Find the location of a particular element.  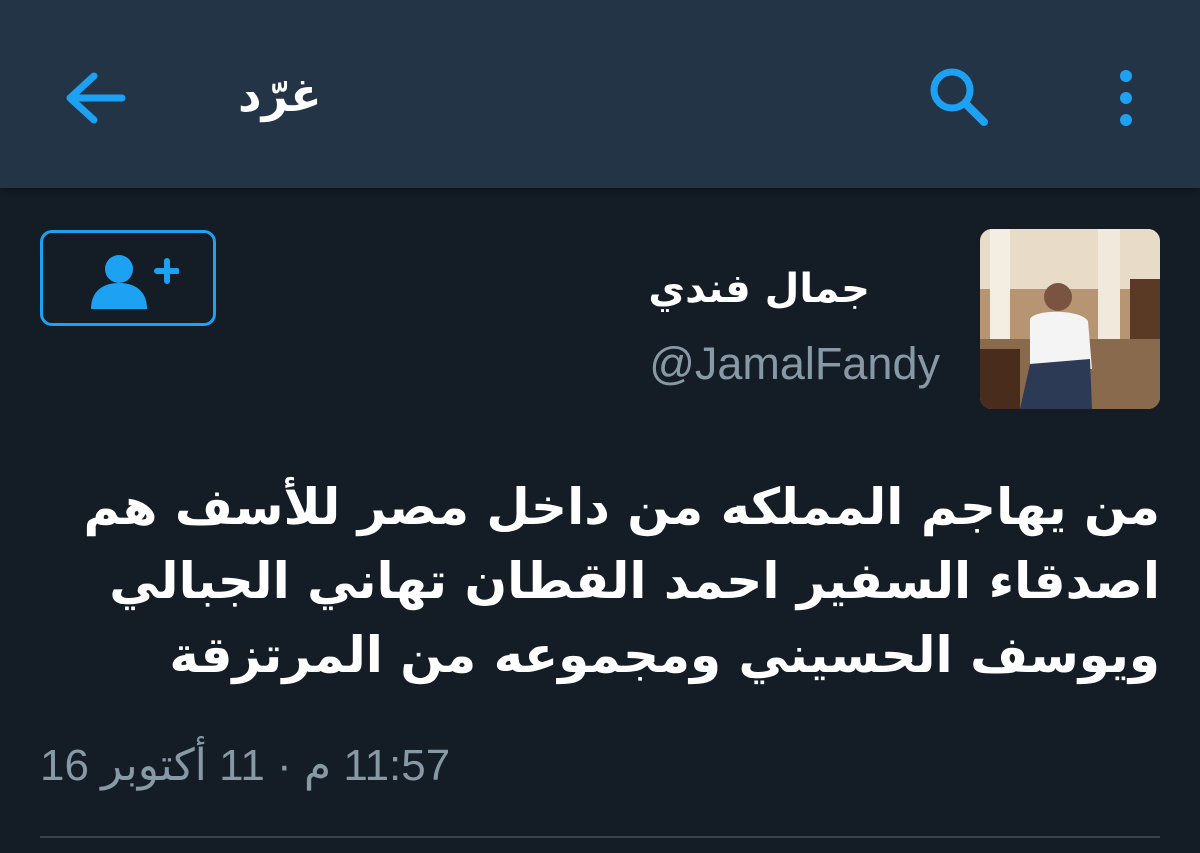

tweet-timestamp: 11:57 م · 11 أكتوبر 16 is located at coordinates (245, 765).